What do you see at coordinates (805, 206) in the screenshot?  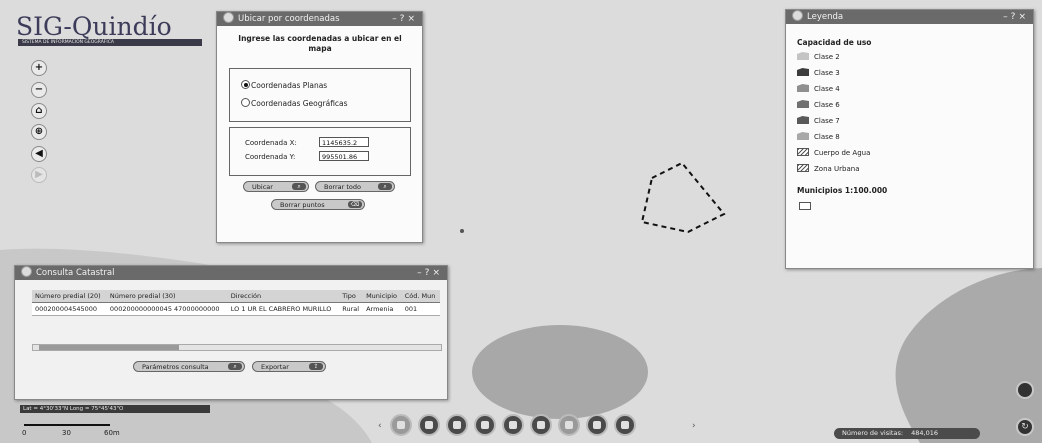 I see `municipio-swatch` at bounding box center [805, 206].